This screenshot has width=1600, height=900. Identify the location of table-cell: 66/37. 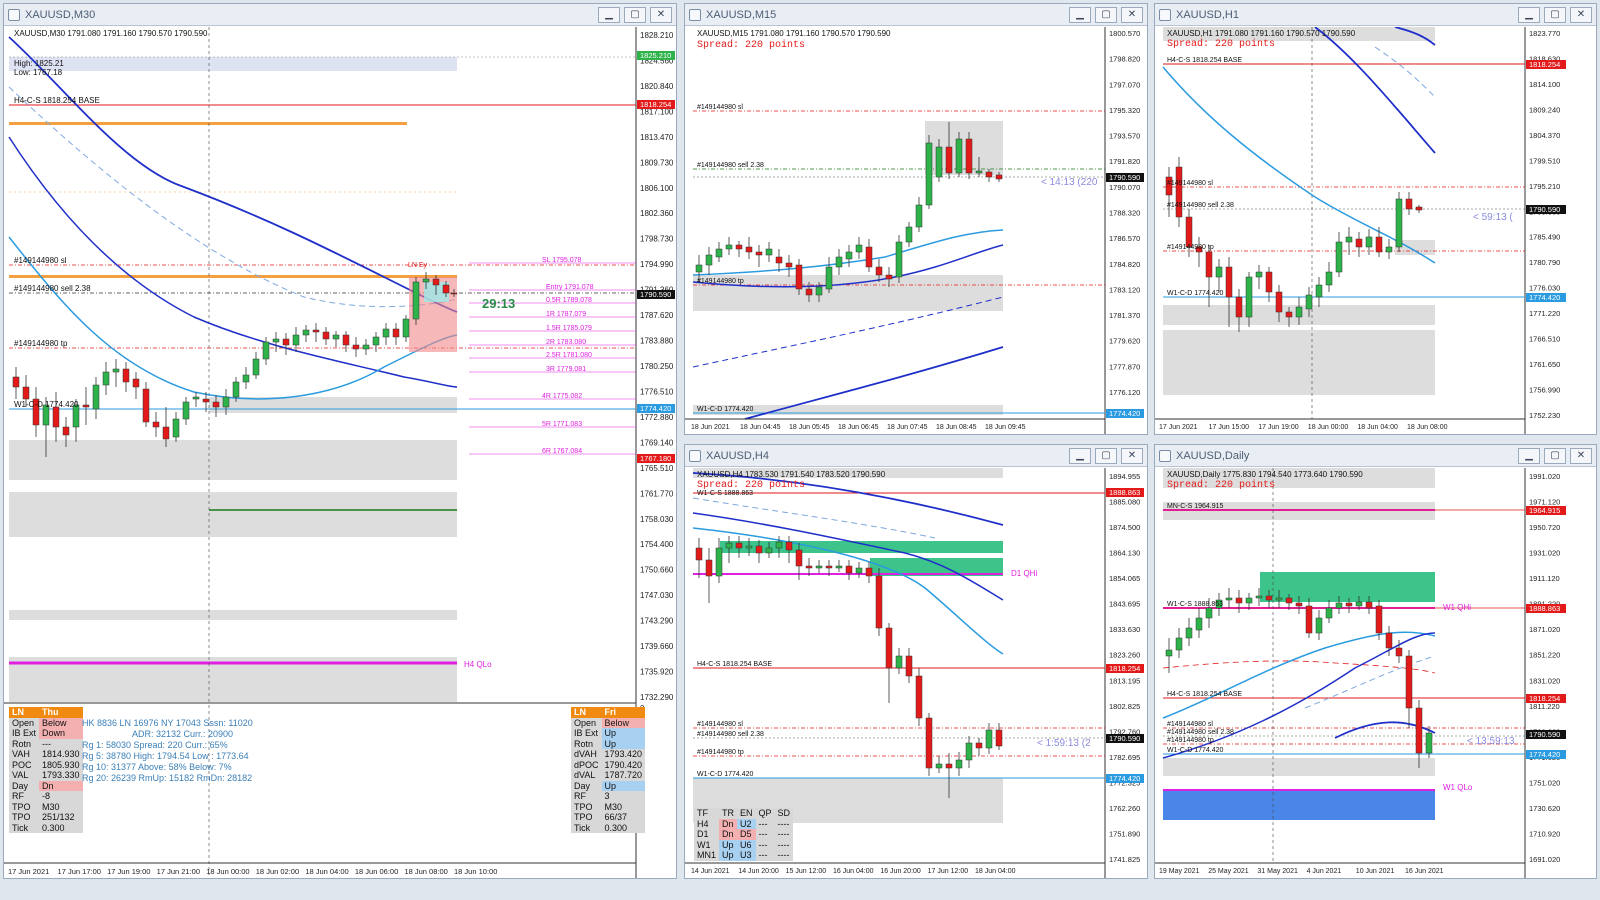
(623, 817).